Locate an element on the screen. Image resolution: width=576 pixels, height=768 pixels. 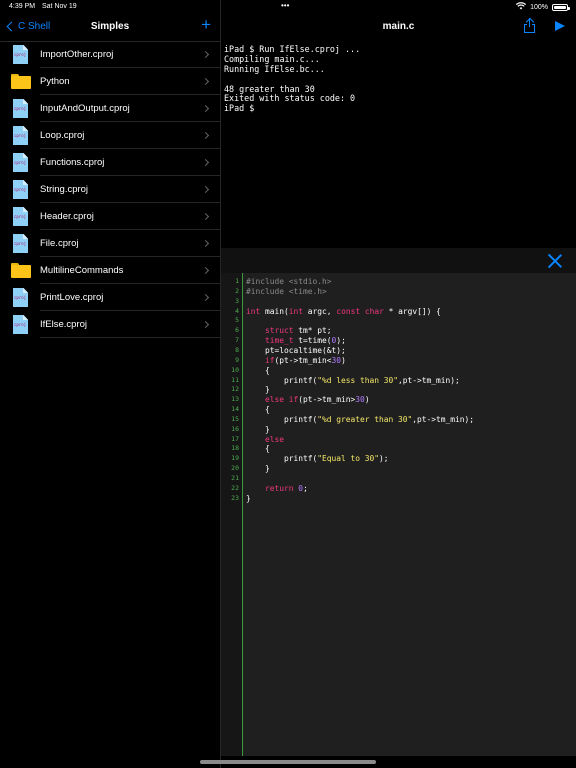
line-number: 14 is located at coordinates (235, 409).